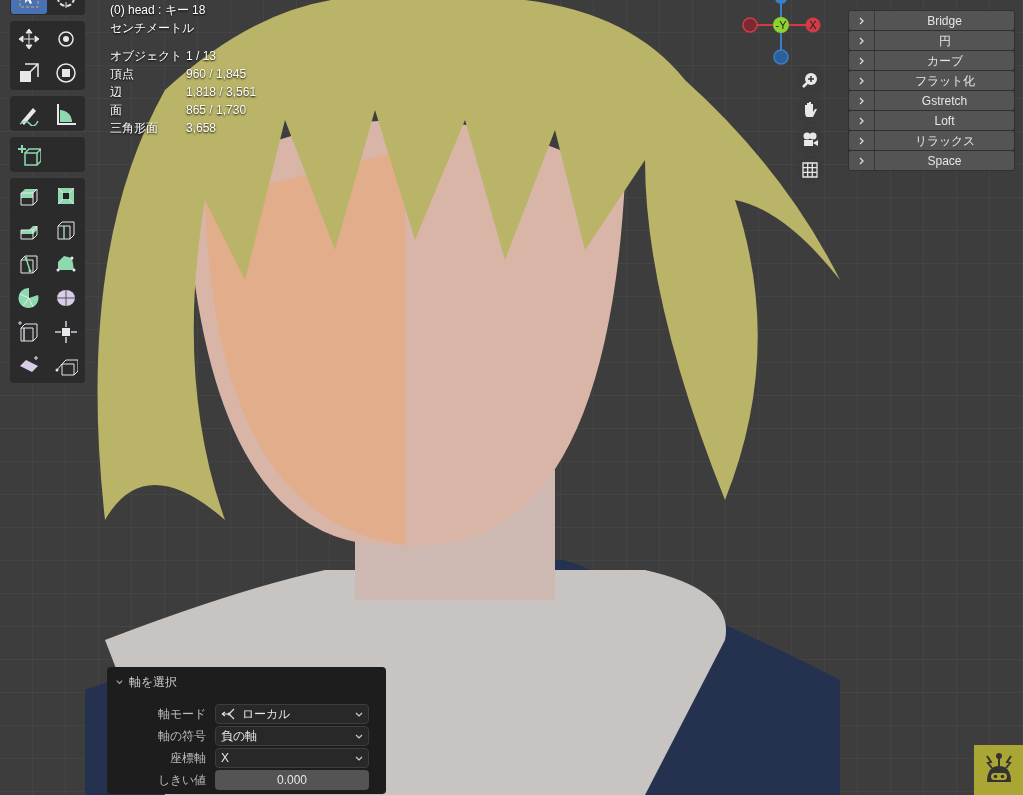  I want to click on robot-icon, so click(998, 770).